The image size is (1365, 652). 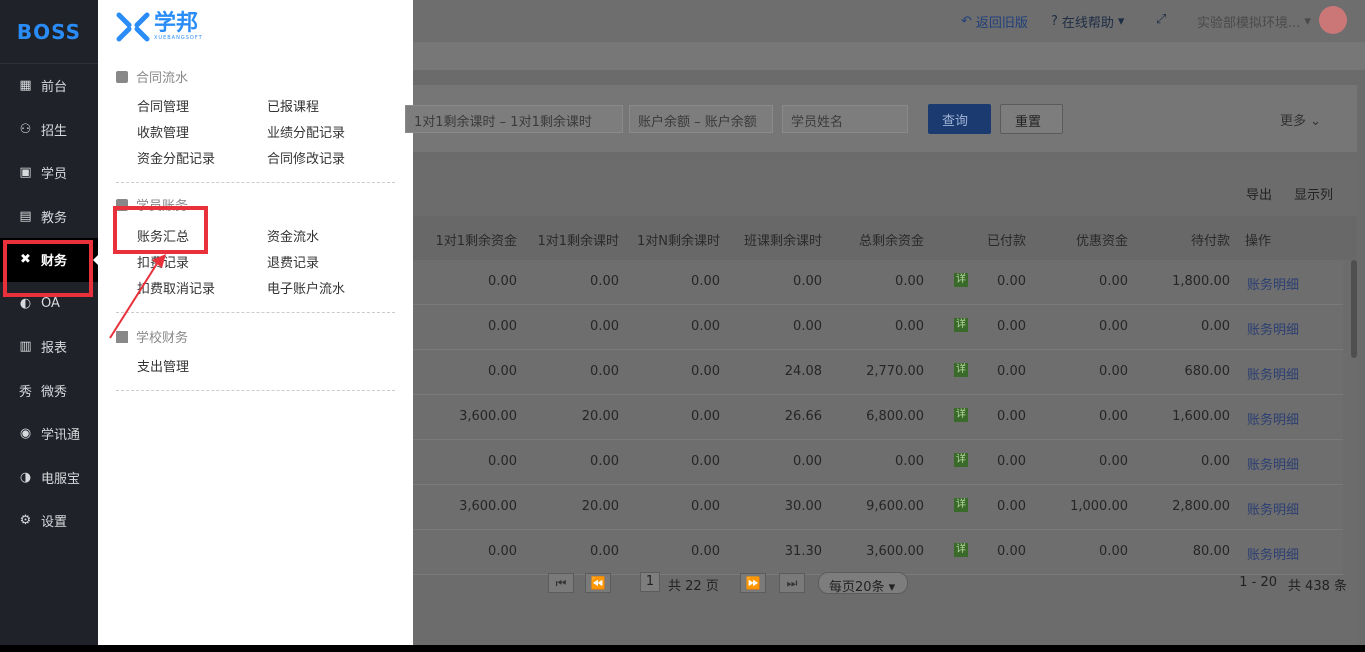 I want to click on export-button: 导出, so click(x=1259, y=193).